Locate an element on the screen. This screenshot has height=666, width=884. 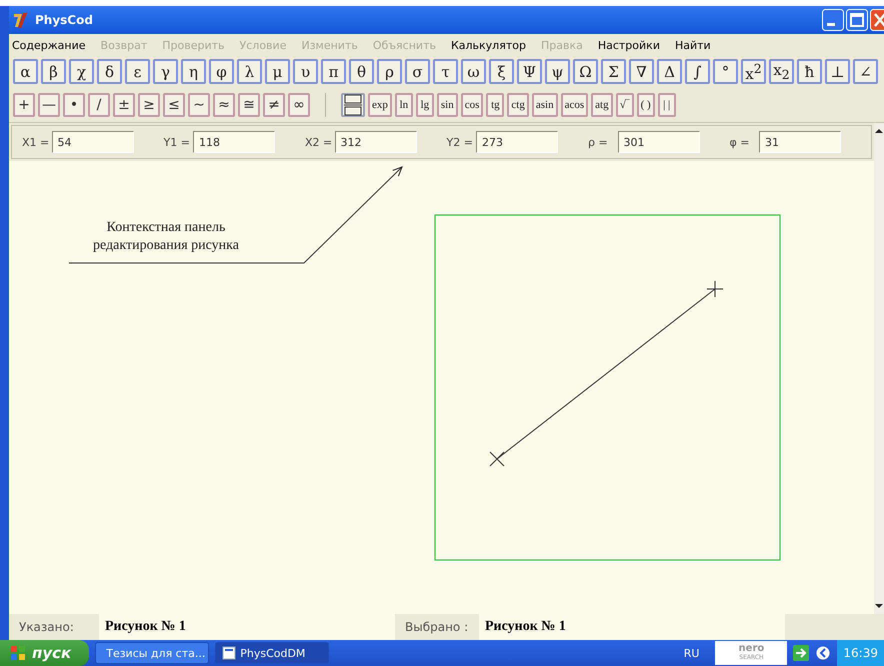
function-button: asin is located at coordinates (545, 105).